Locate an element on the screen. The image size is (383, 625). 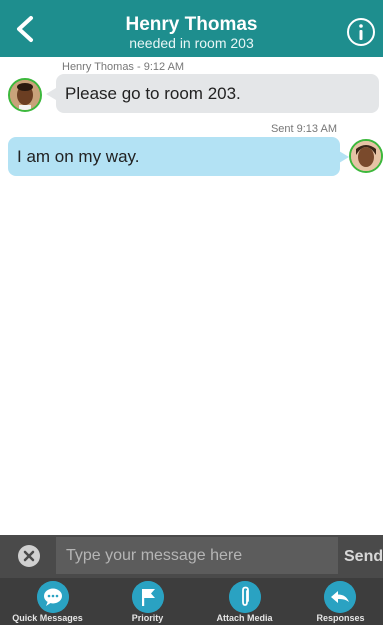
contact-name: Henry Thomas is located at coordinates (191, 24).